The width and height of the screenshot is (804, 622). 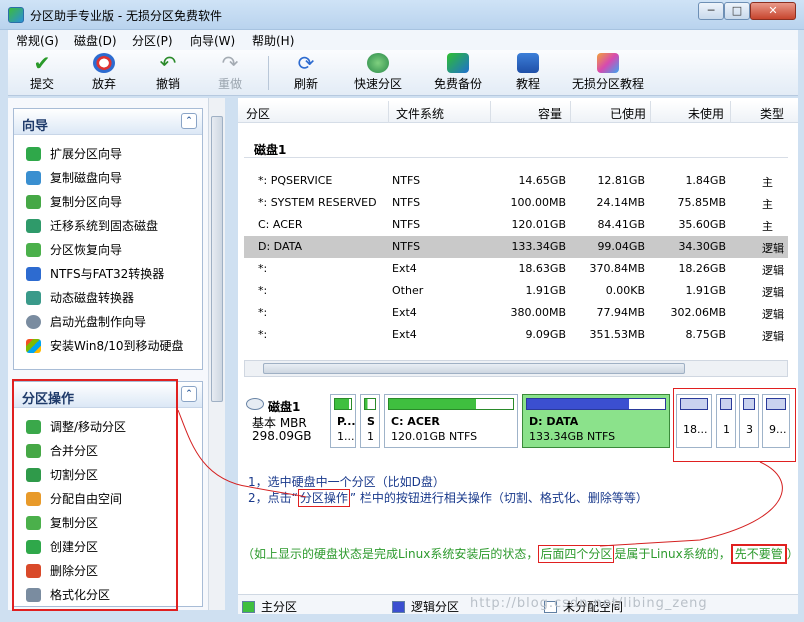 I want to click on cell-capacity: 380.00MB, so click(x=538, y=312).